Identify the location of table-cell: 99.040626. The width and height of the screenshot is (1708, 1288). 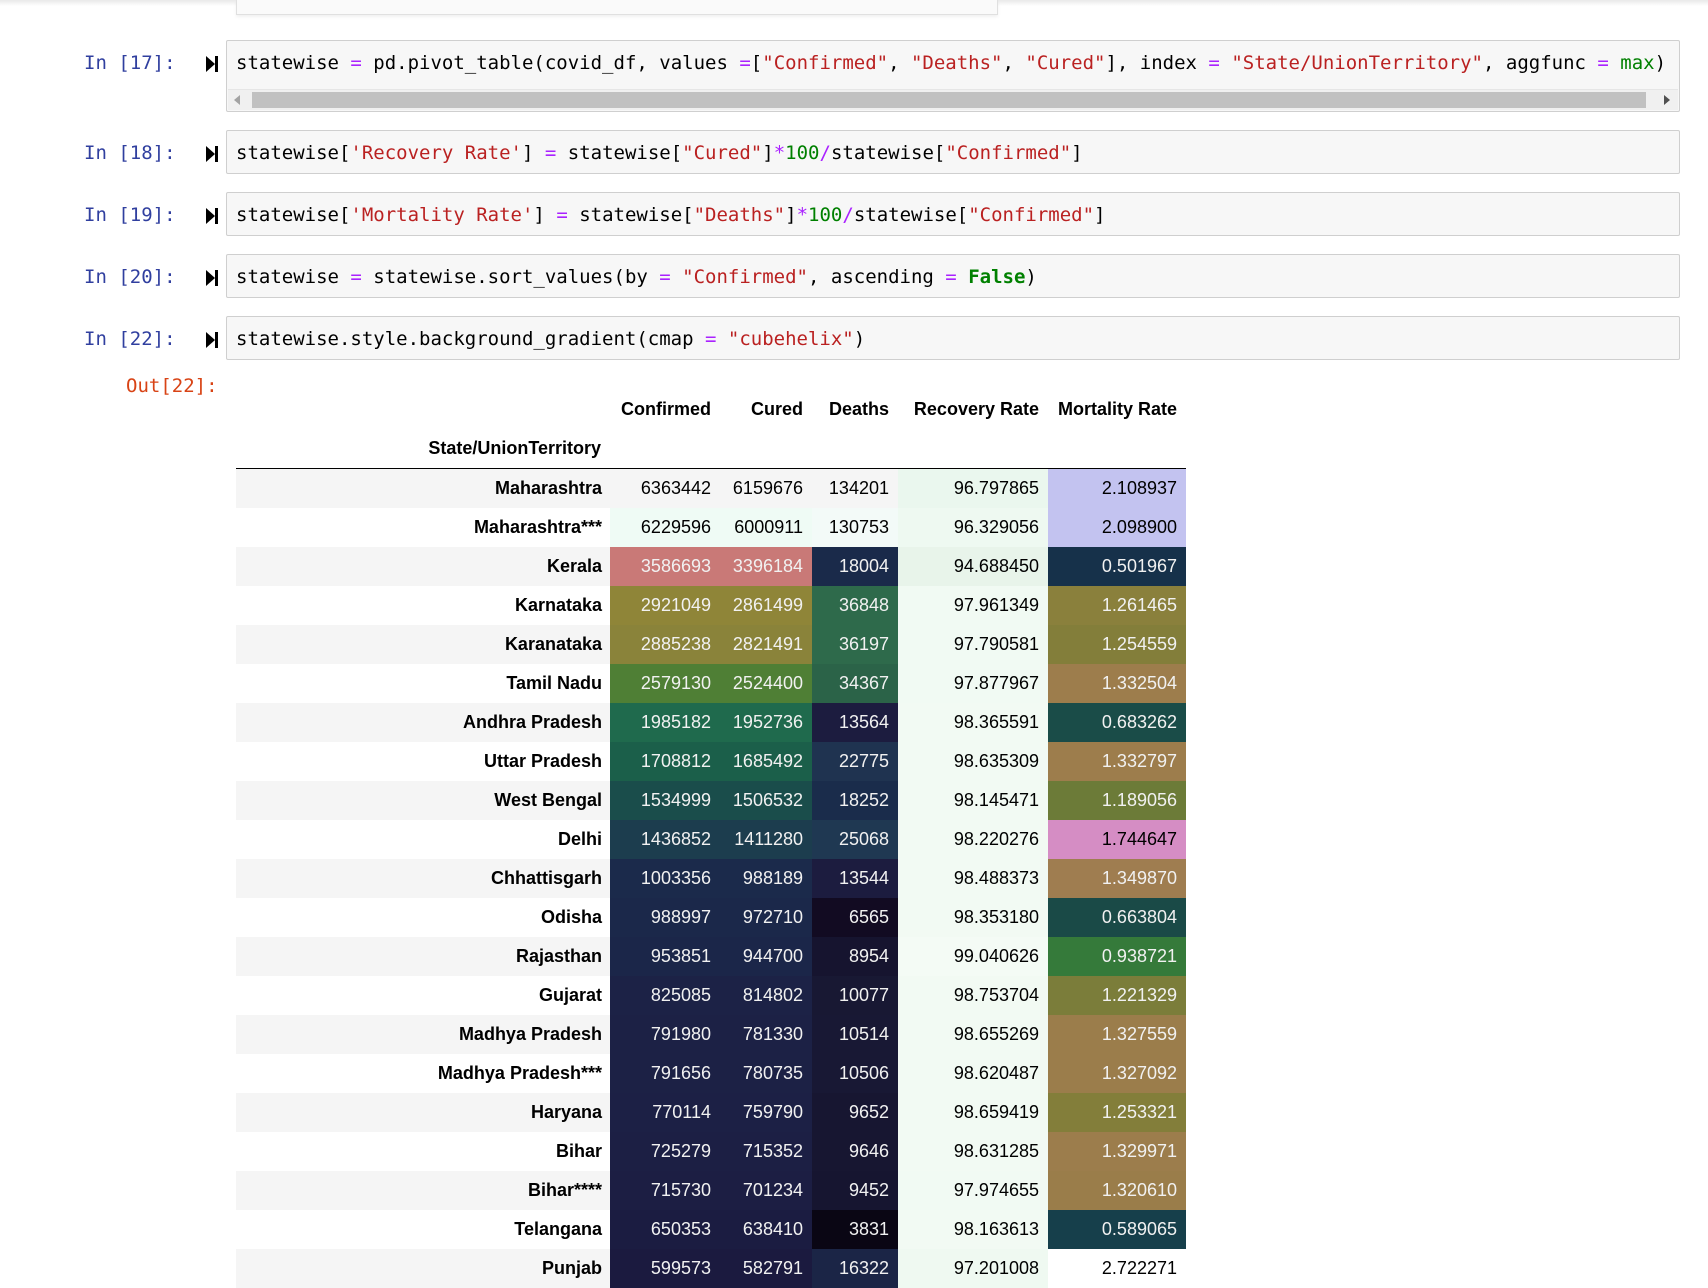
(973, 956).